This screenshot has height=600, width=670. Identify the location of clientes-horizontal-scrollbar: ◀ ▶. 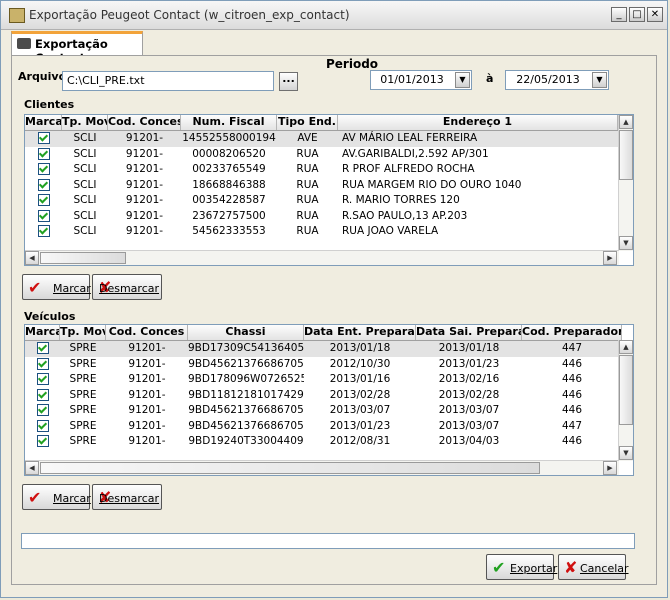
(322, 257).